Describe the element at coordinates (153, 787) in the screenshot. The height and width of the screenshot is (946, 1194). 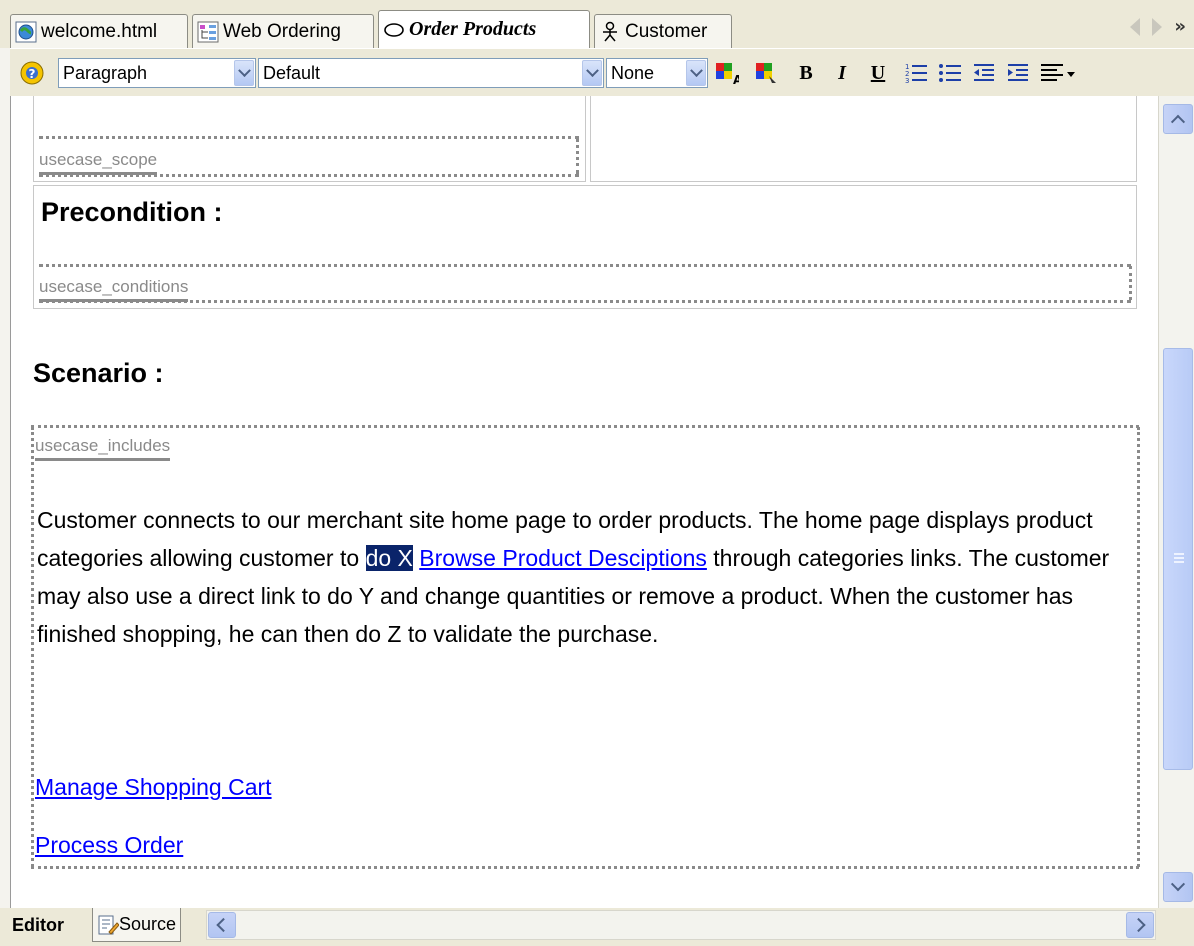
I see `manage-shopping-cart-link: Manage Shopping Cart` at that location.